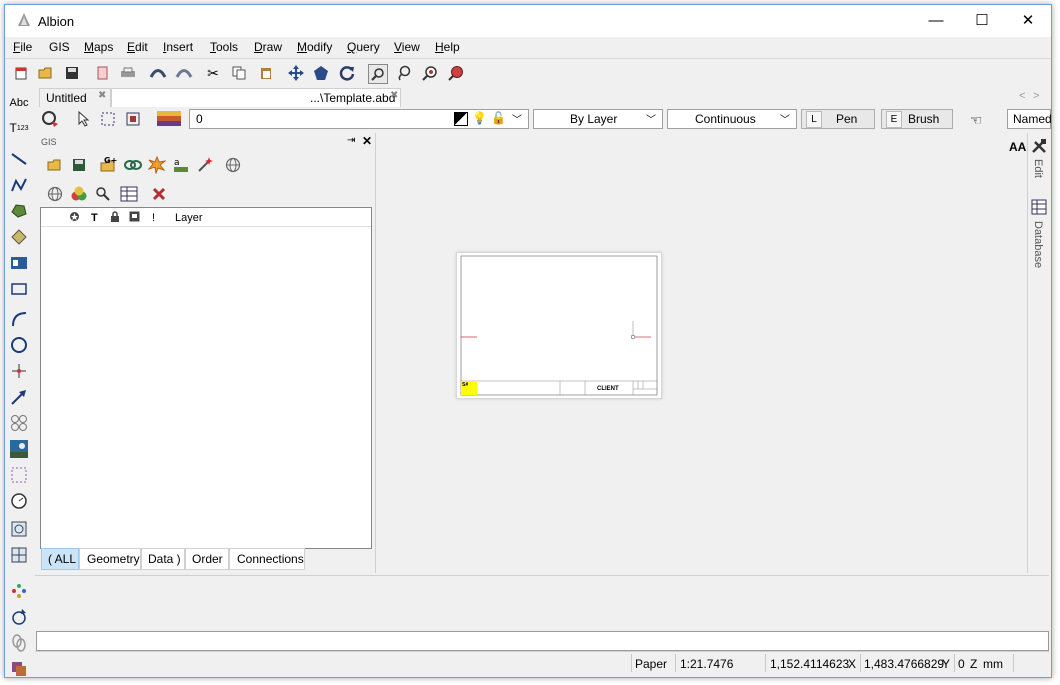  I want to click on status-column-header: !, so click(153, 218).